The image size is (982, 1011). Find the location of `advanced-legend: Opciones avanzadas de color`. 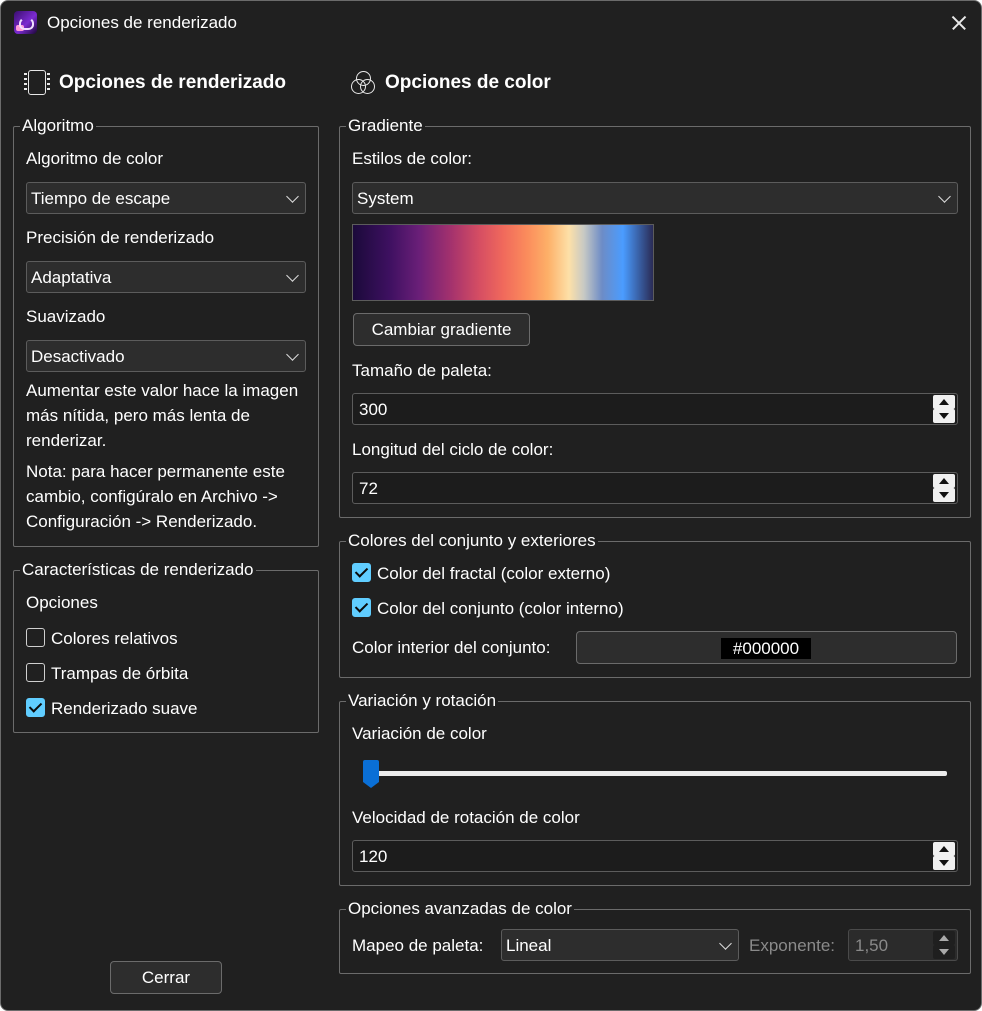

advanced-legend: Opciones avanzadas de color is located at coordinates (460, 909).